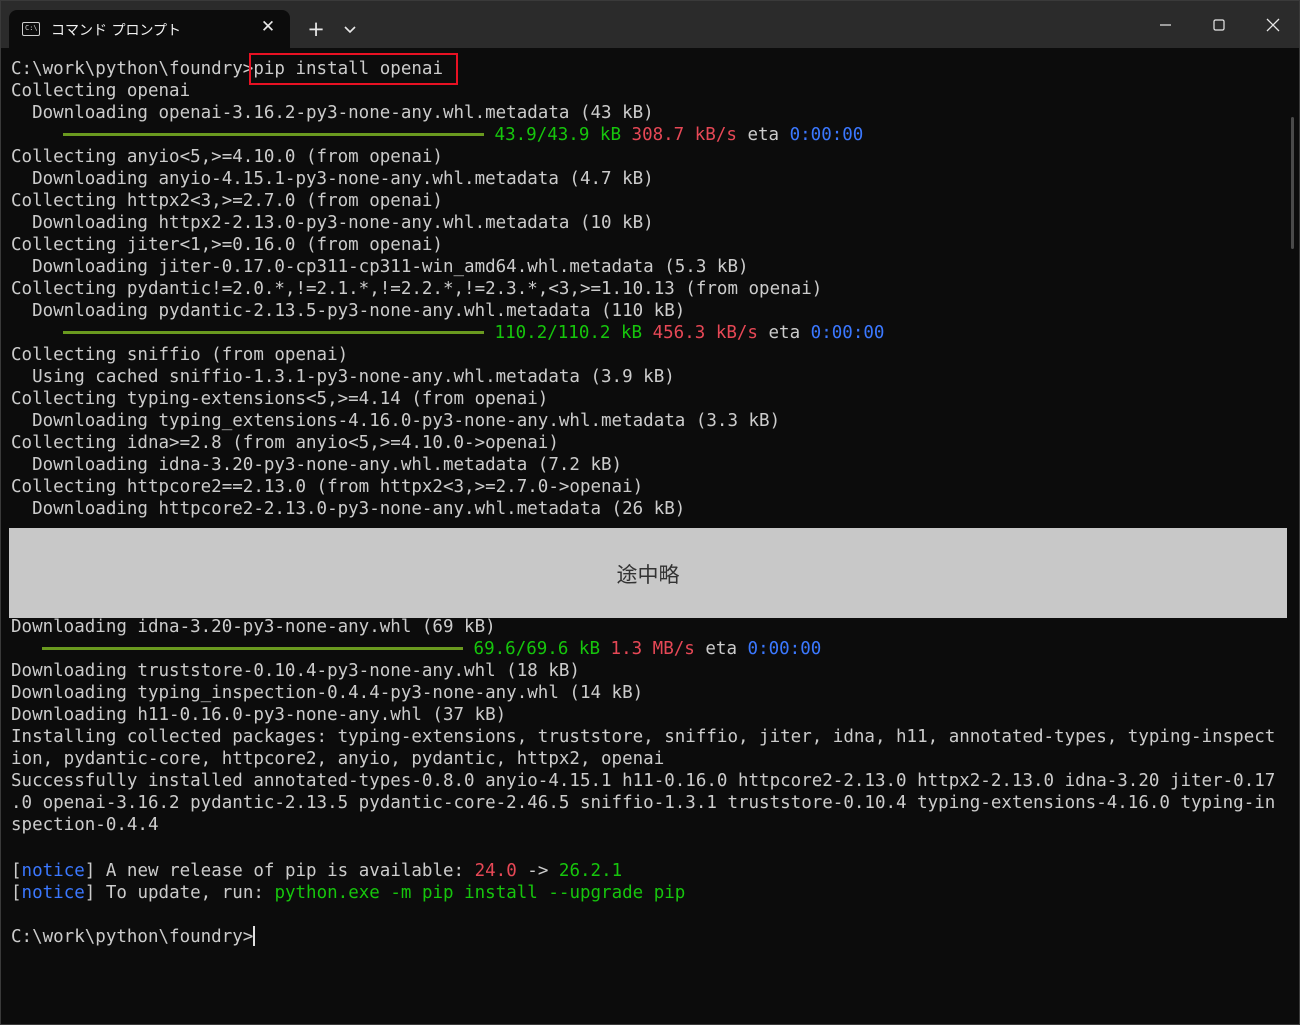  I want to click on output-line: Collecting sniffio (from openai), so click(180, 355).